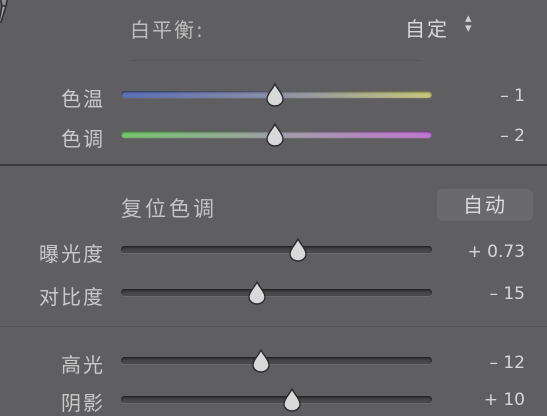 The image size is (547, 416). What do you see at coordinates (480, 136) in the screenshot?
I see `tint-value: – 2` at bounding box center [480, 136].